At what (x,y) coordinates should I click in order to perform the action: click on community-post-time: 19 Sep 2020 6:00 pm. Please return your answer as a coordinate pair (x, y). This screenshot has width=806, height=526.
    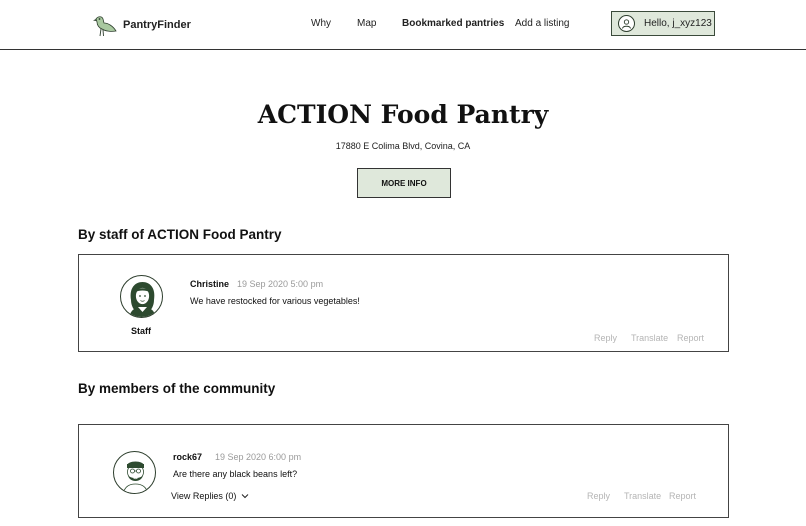
    Looking at the image, I should click on (258, 457).